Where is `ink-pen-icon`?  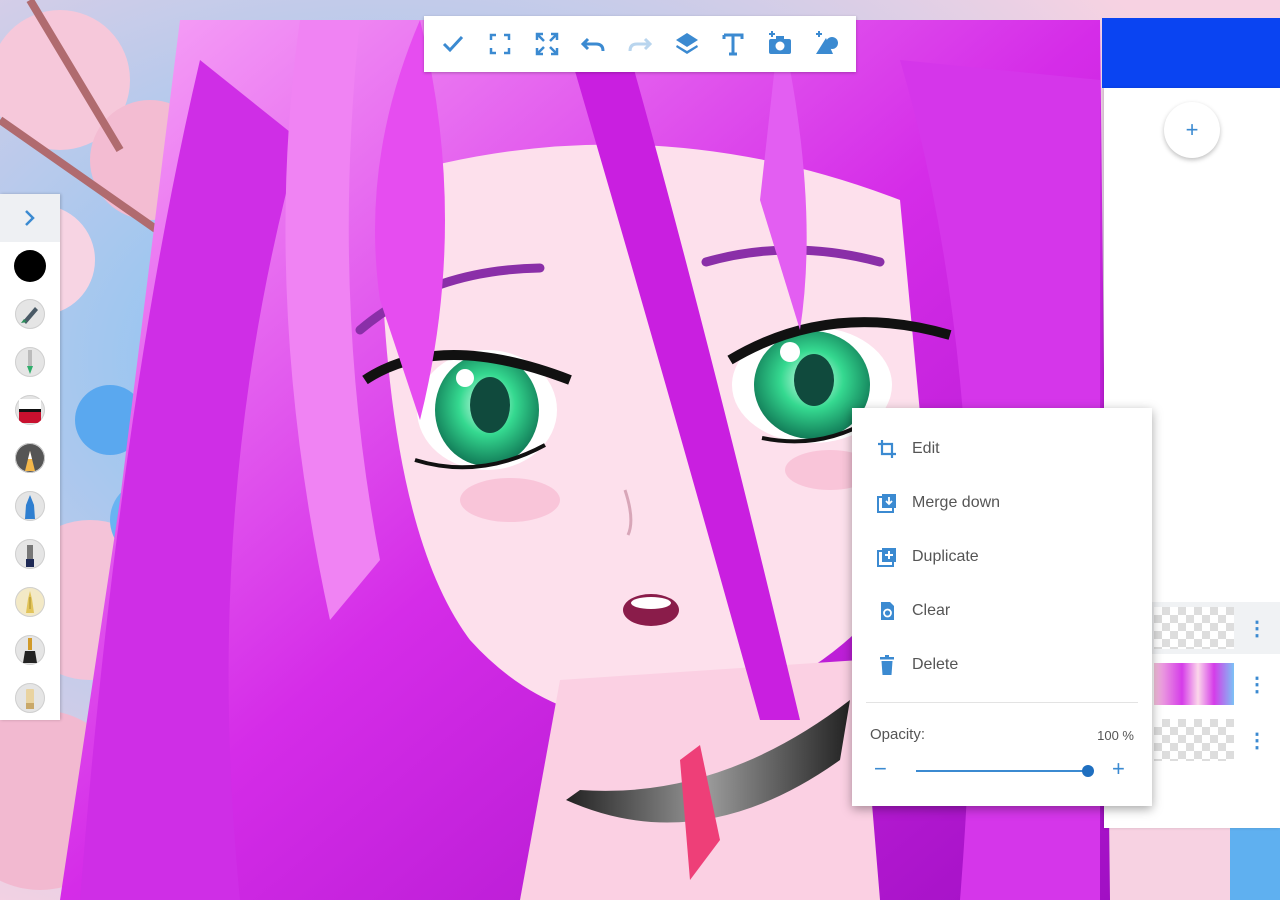
ink-pen-icon is located at coordinates (30, 554).